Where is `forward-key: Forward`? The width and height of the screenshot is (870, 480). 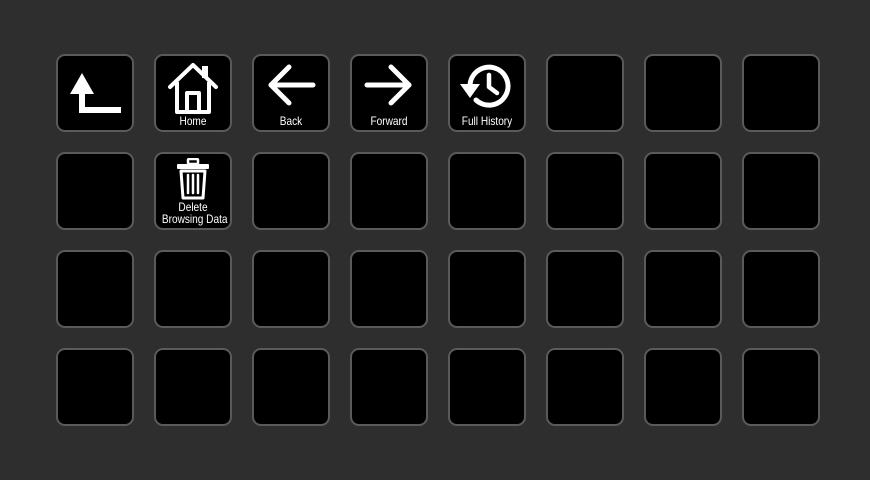 forward-key: Forward is located at coordinates (389, 93).